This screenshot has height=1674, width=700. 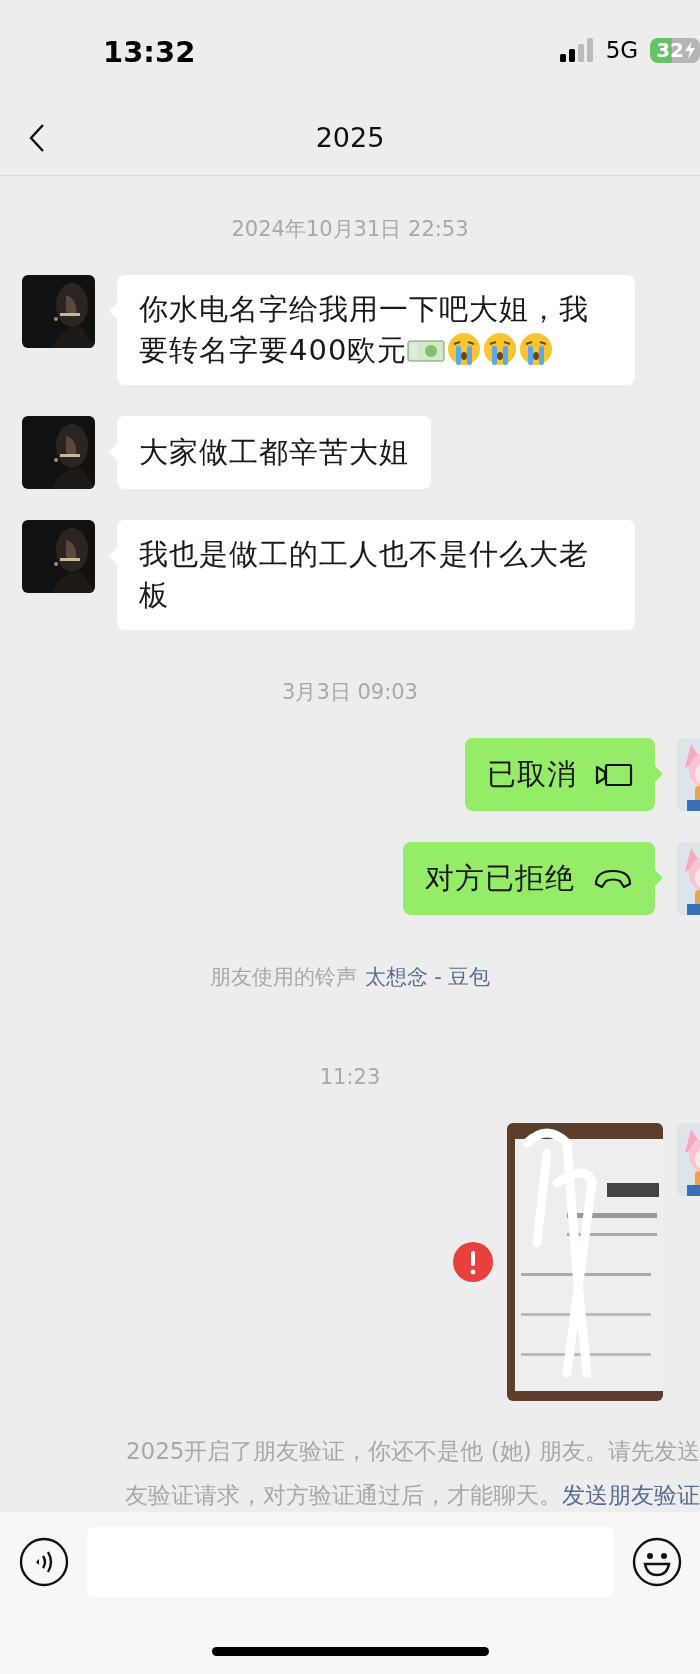 What do you see at coordinates (343, 1495) in the screenshot?
I see `verification-notice: 友验证请求，对方验证通过后，才能聊天。` at bounding box center [343, 1495].